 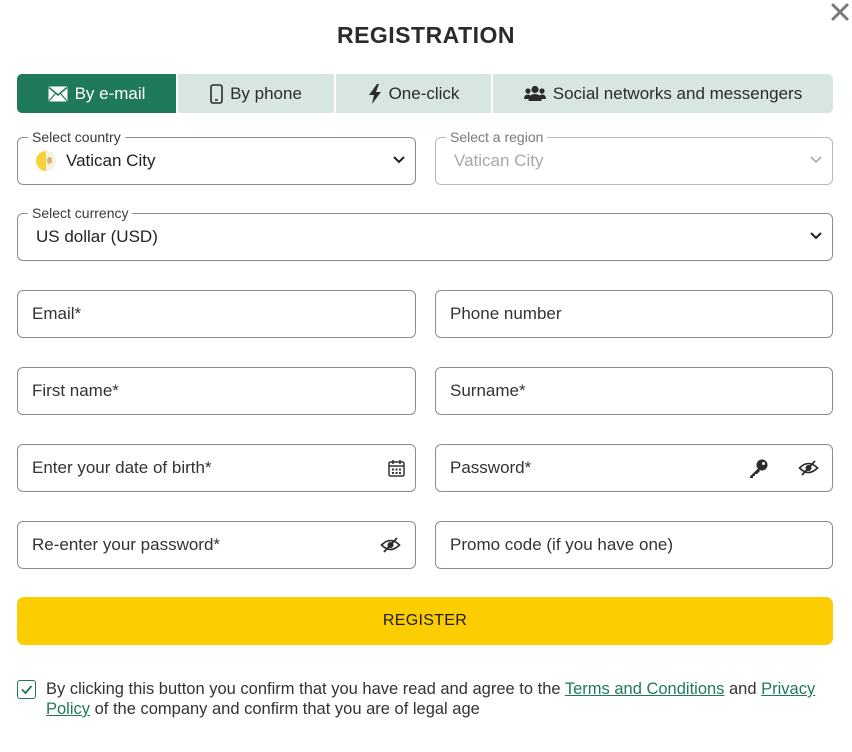 I want to click on tab-one-click: One-click, so click(x=414, y=93).